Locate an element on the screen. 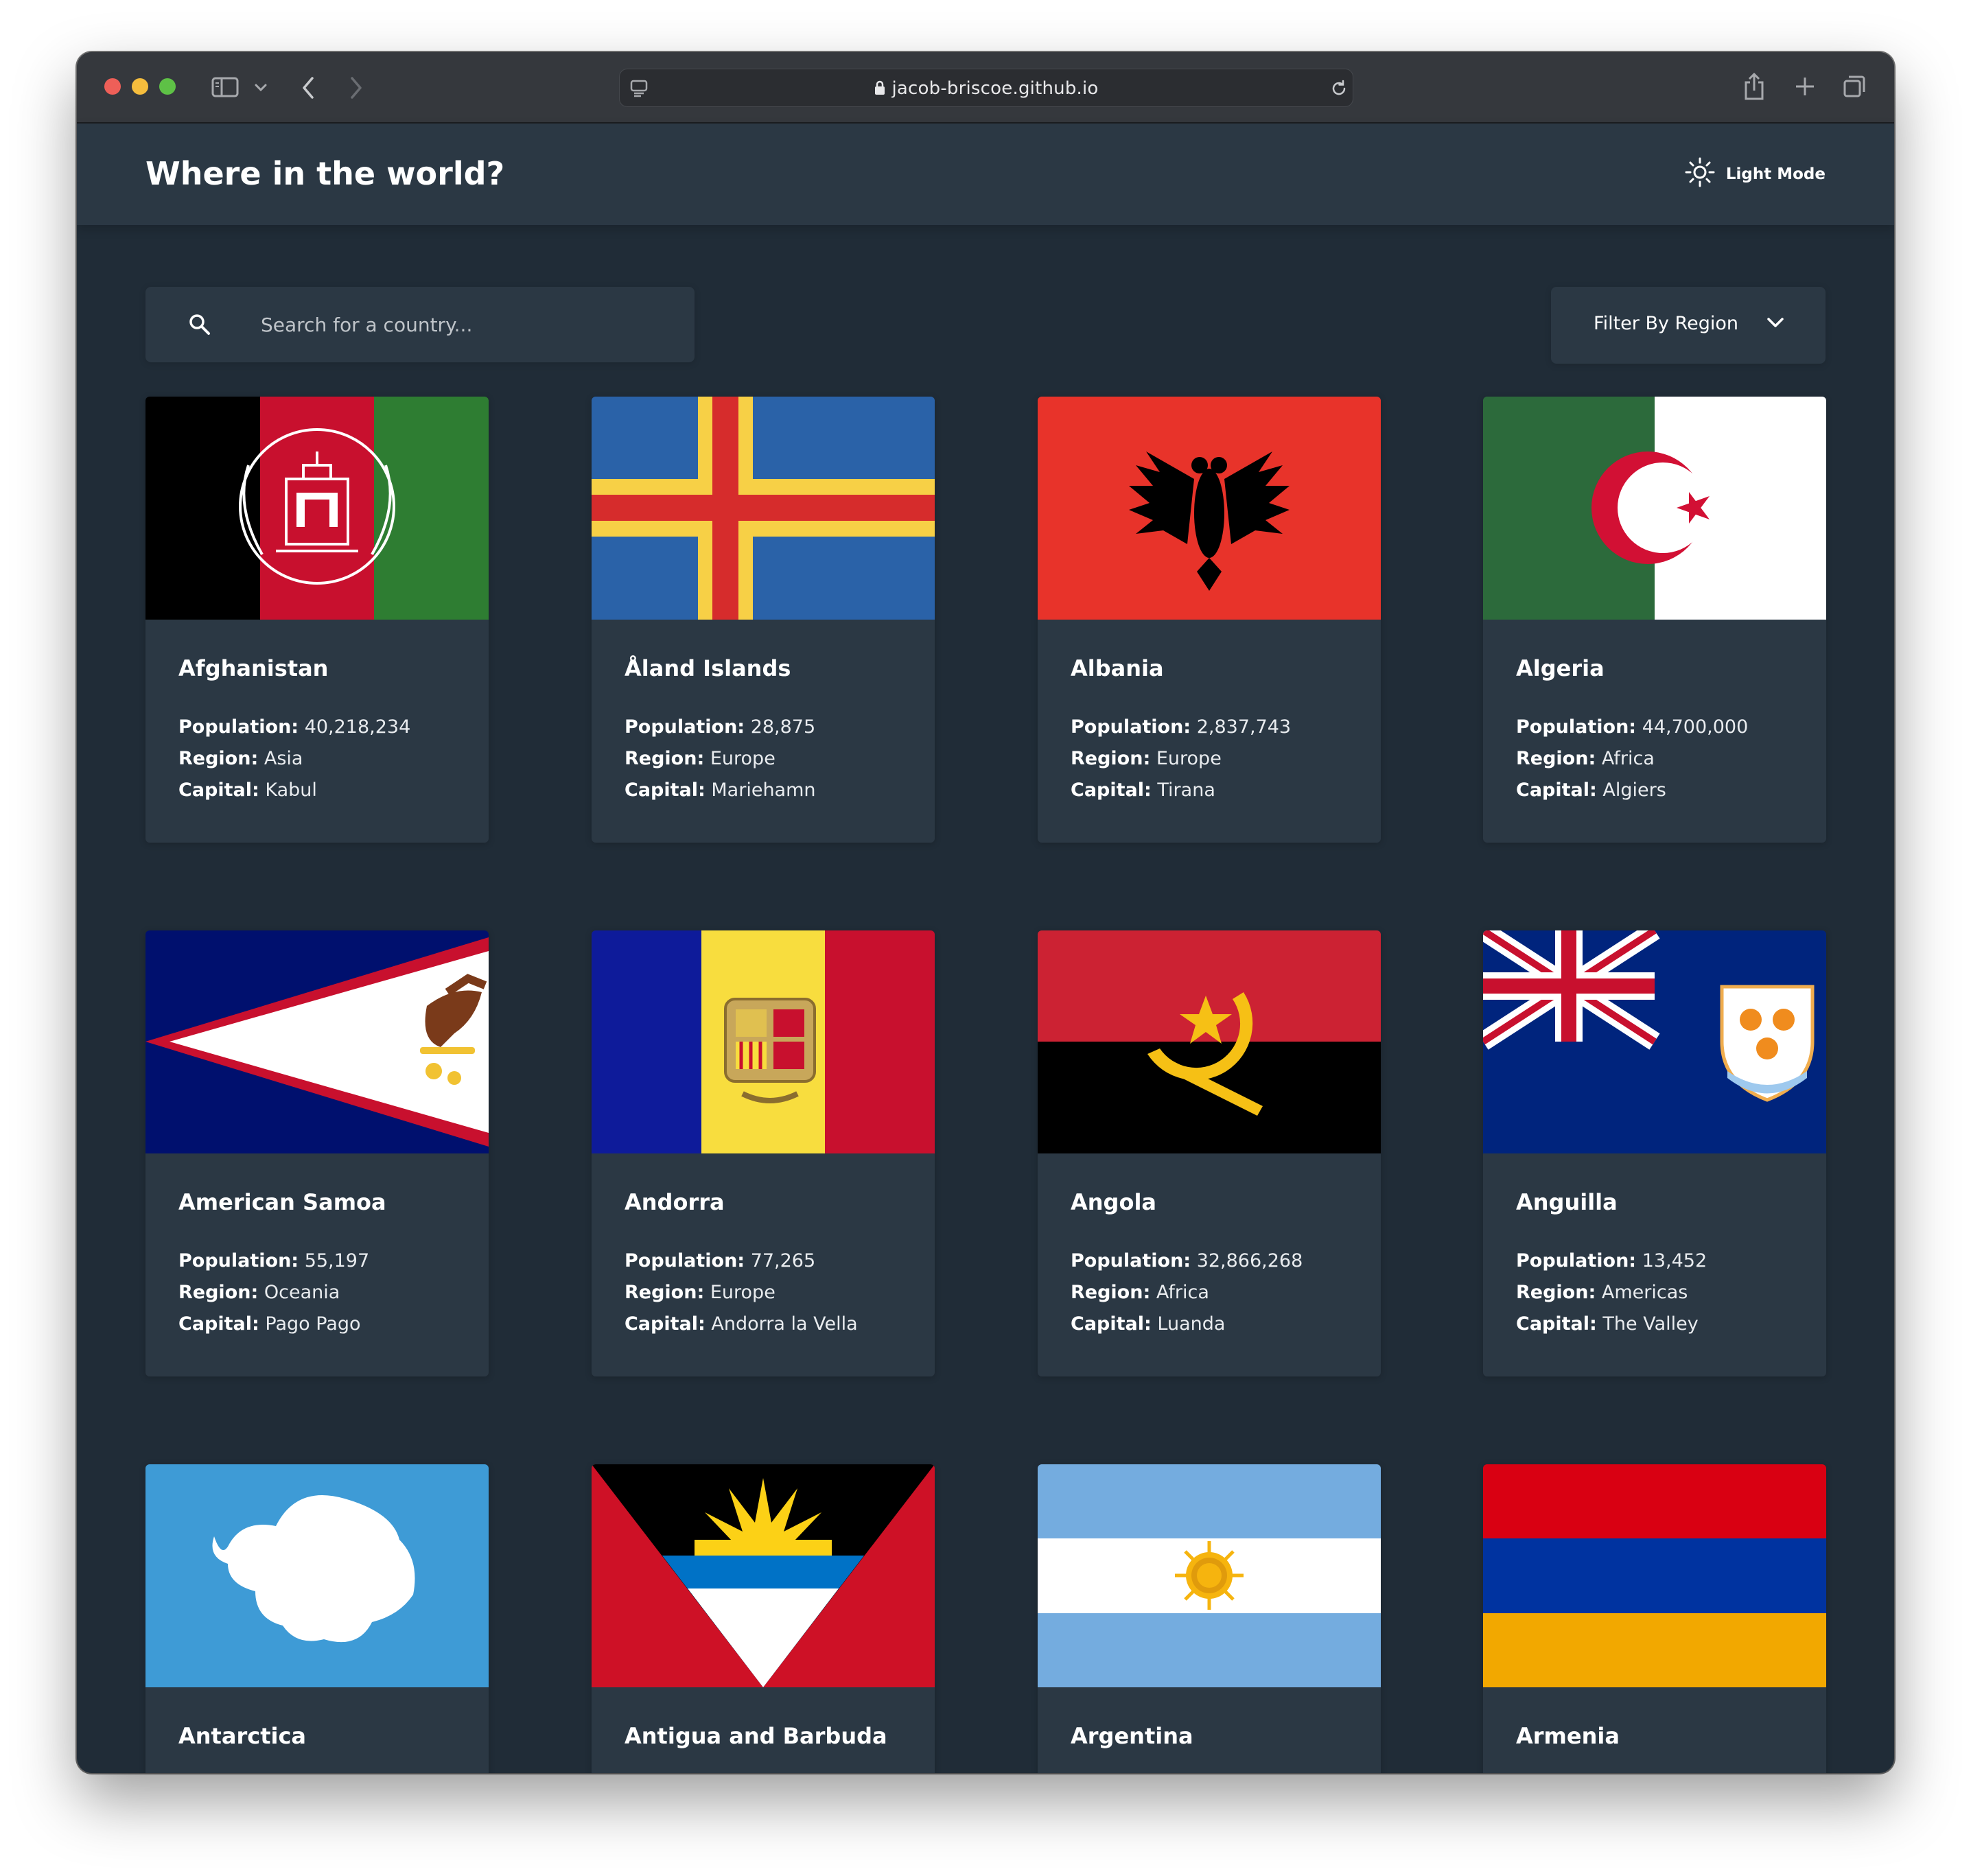 The width and height of the screenshot is (1971, 1876). reload-icon is located at coordinates (1339, 90).